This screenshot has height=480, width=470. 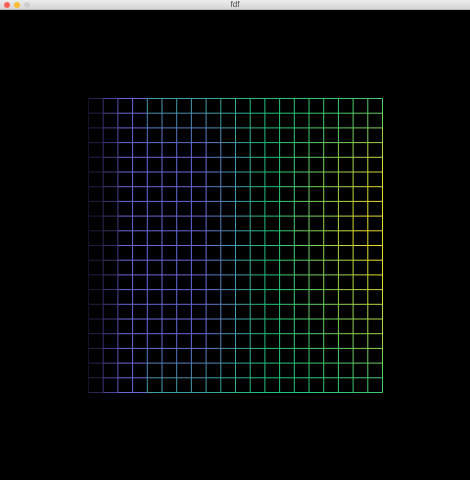 I want to click on title-bar: fdf, so click(x=235, y=5).